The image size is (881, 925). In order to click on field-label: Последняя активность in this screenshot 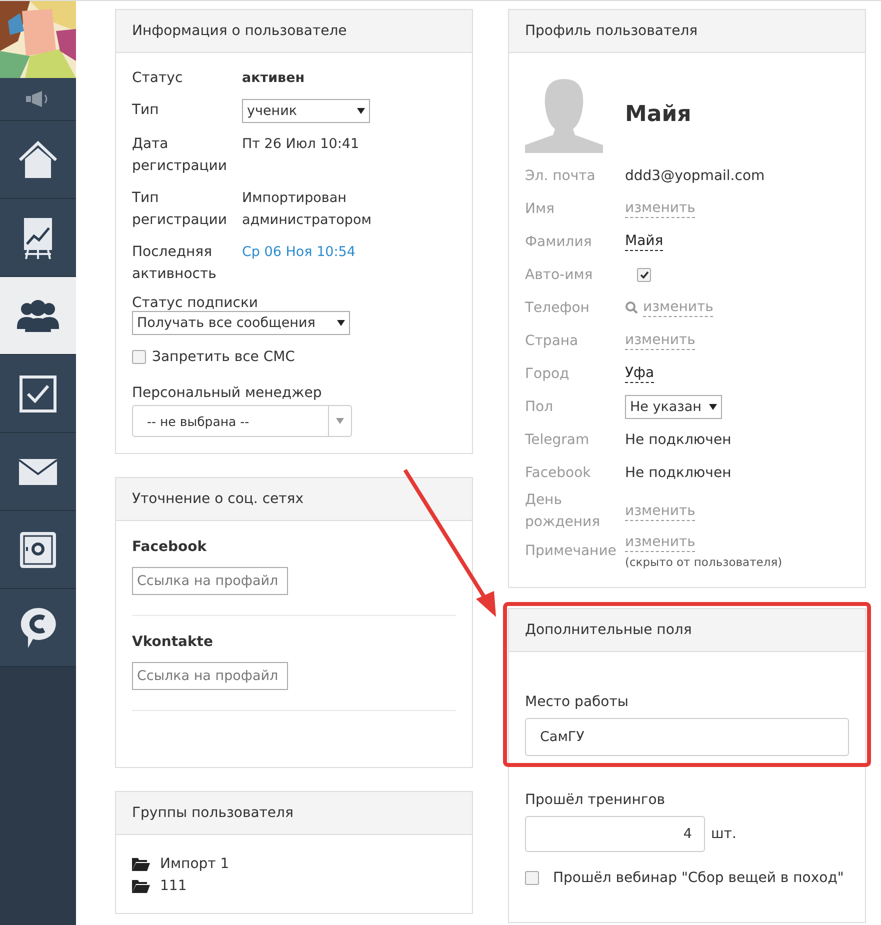, I will do `click(175, 263)`.